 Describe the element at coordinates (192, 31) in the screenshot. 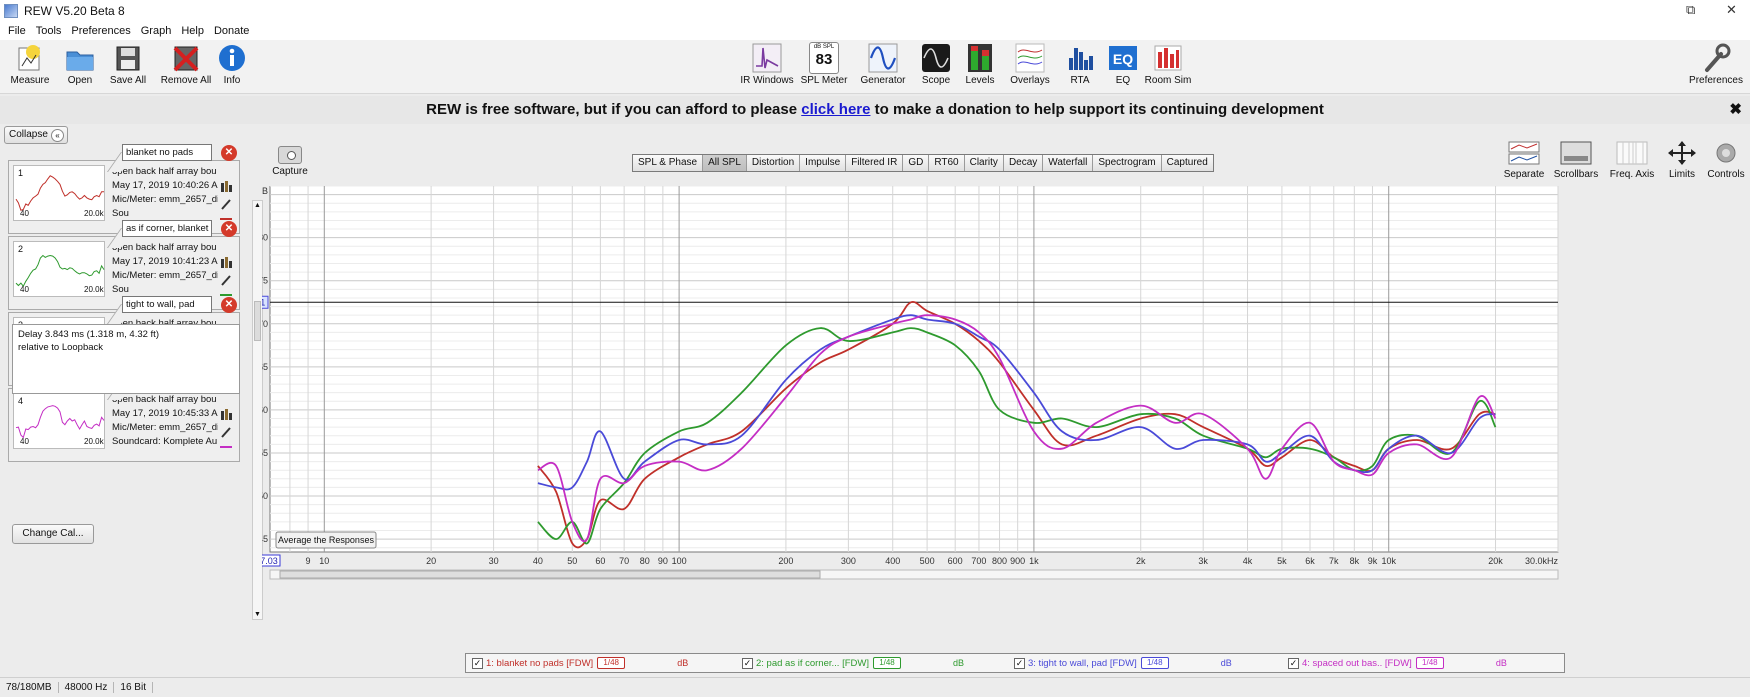

I see `menu-help: Help` at that location.